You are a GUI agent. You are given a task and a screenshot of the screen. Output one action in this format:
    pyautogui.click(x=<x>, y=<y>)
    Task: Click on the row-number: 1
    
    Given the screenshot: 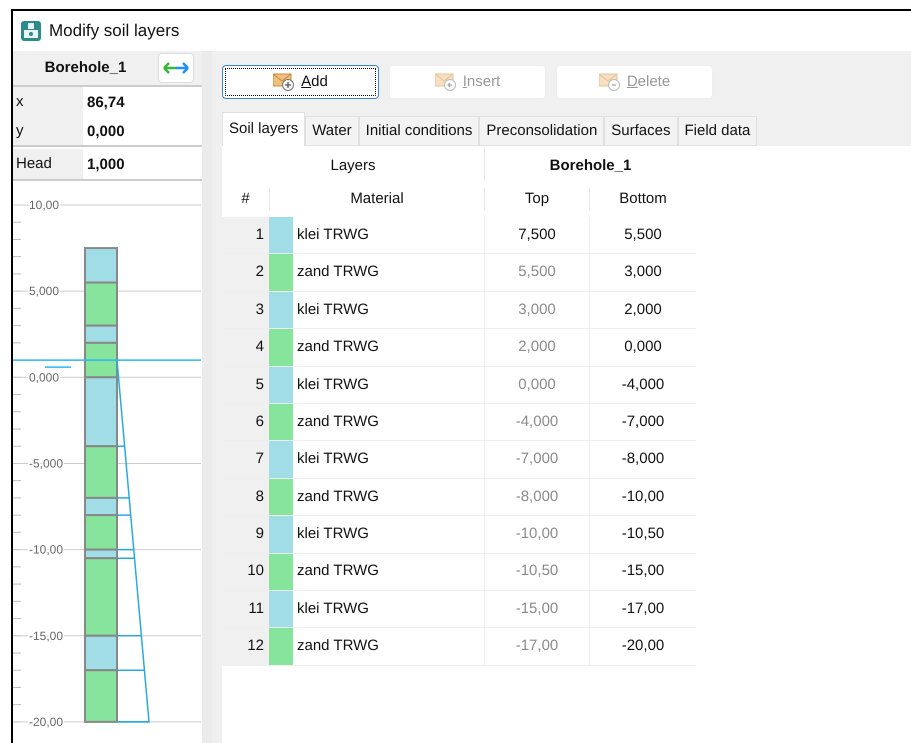 What is the action you would take?
    pyautogui.click(x=245, y=235)
    